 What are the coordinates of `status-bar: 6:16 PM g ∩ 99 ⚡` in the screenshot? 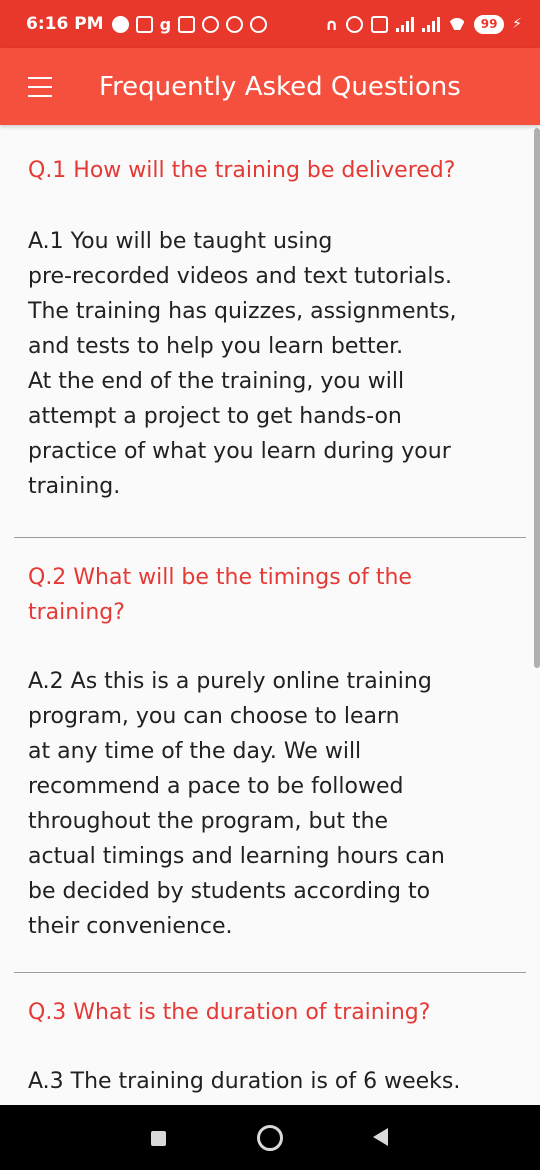 It's located at (270, 24).